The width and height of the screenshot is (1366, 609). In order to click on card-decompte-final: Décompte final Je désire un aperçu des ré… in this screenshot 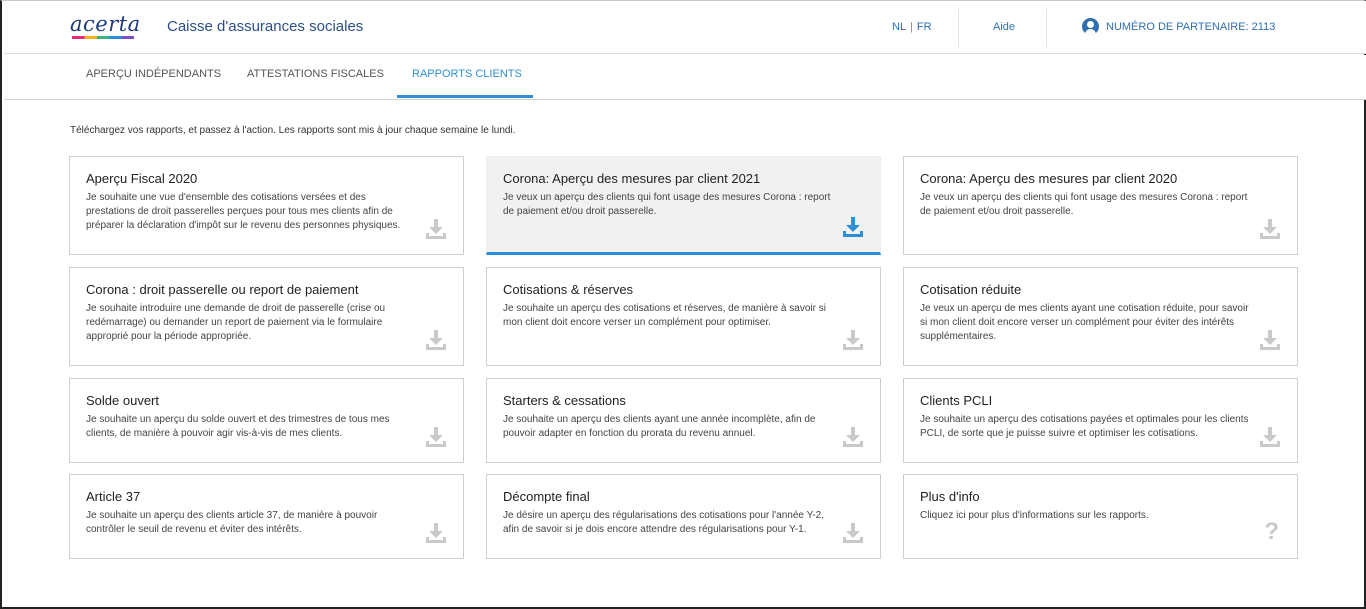, I will do `click(683, 516)`.